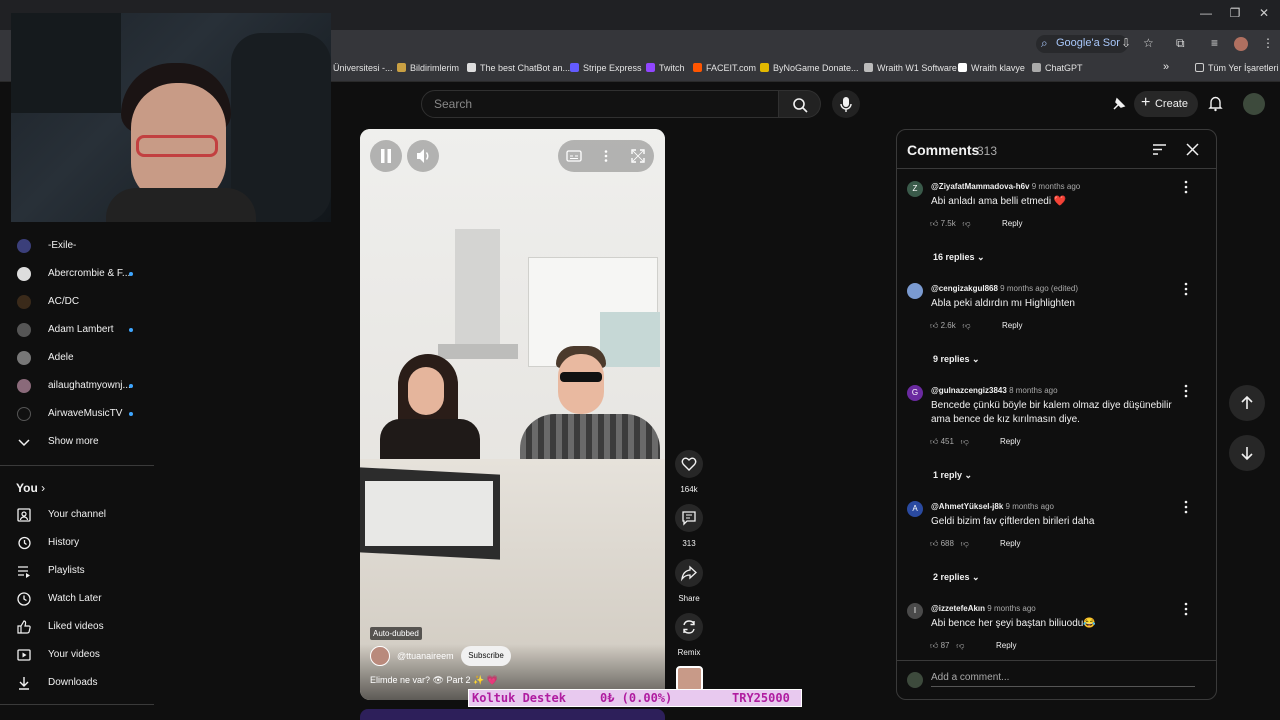  Describe the element at coordinates (606, 68) in the screenshot. I see `bookmark-3: Stripe Express` at that location.